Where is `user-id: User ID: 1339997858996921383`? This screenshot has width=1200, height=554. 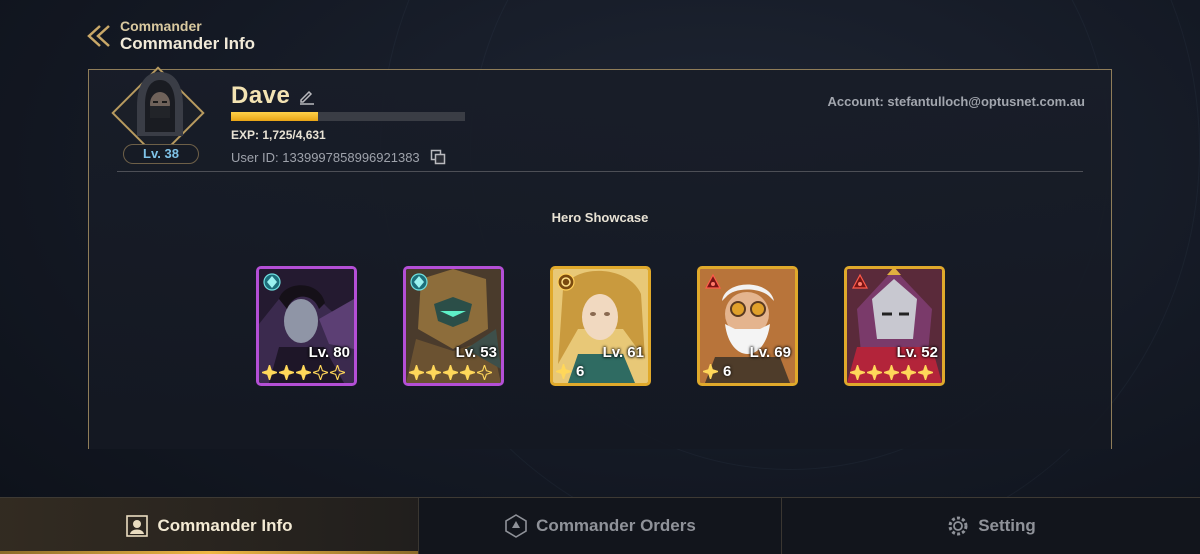
user-id: User ID: 1339997858996921383 is located at coordinates (325, 157).